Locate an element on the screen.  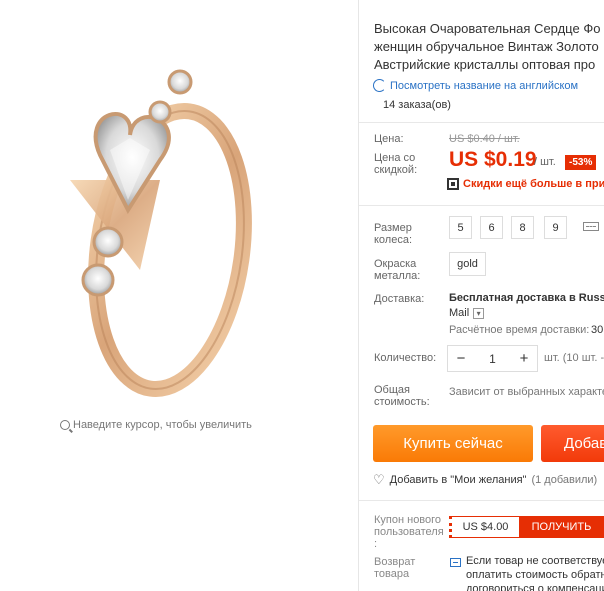
magnifier-icon is located at coordinates (65, 425).